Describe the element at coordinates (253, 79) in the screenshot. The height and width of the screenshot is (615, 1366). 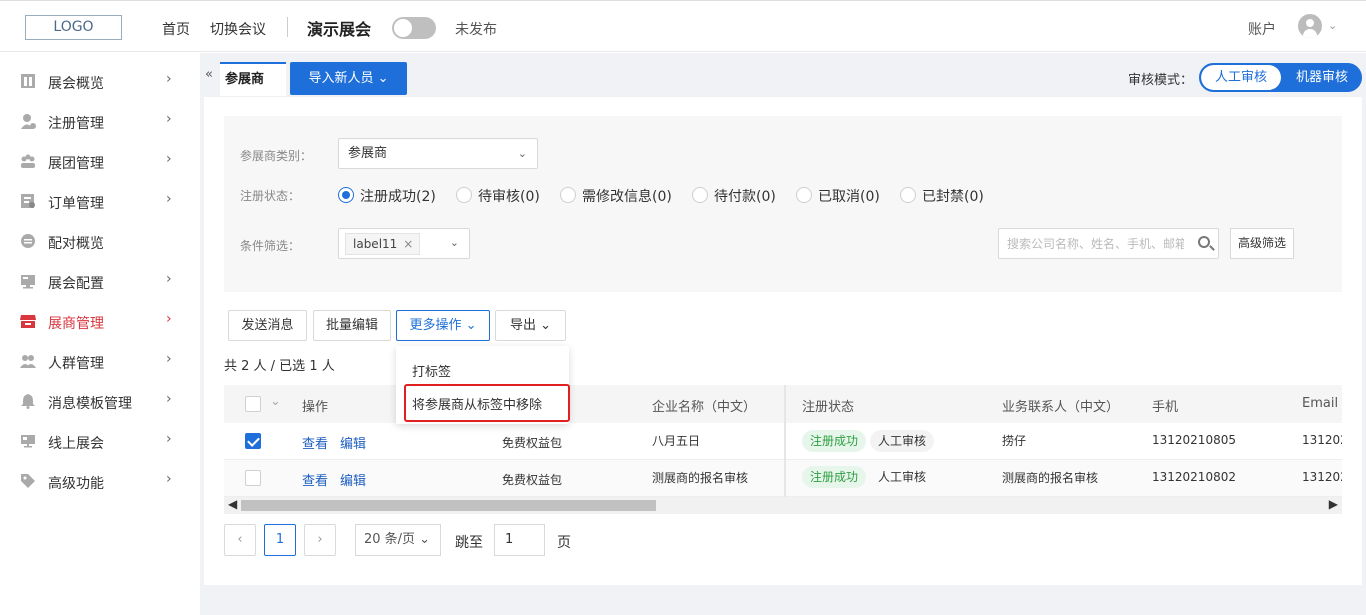
I see `tab-exhibitors: 参展商` at that location.